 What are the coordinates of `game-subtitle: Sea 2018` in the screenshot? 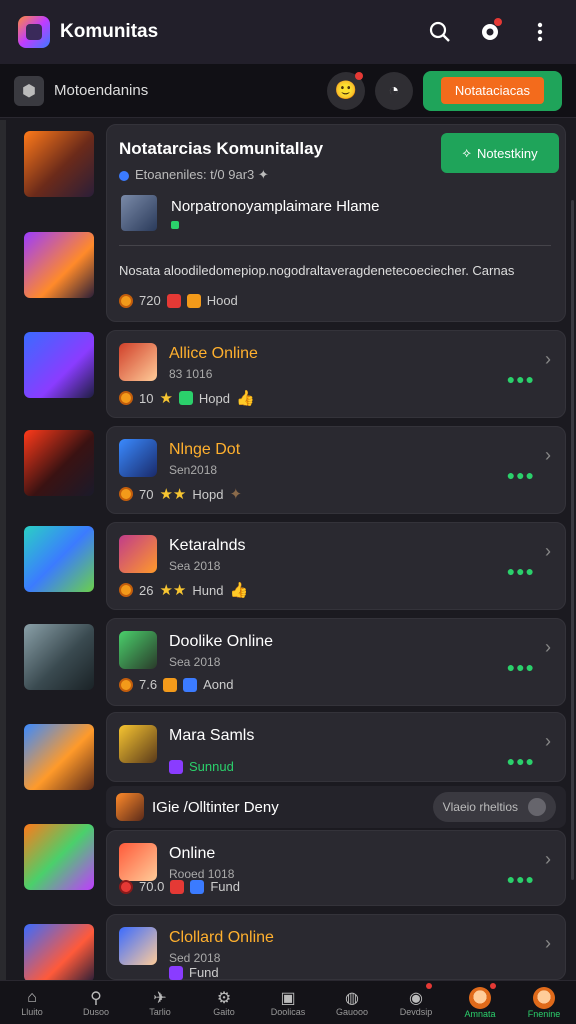 It's located at (195, 662).